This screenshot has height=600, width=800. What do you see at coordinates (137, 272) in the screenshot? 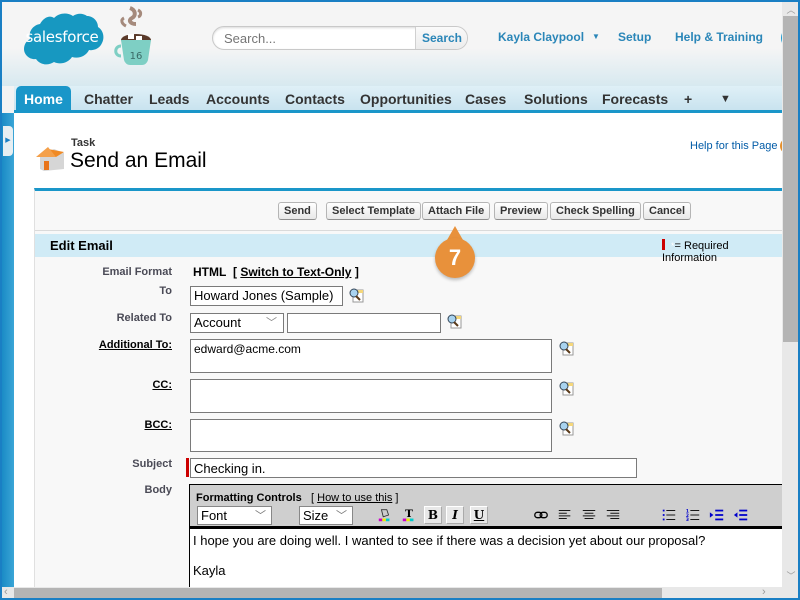
I see `email-format-label: Email Format` at bounding box center [137, 272].